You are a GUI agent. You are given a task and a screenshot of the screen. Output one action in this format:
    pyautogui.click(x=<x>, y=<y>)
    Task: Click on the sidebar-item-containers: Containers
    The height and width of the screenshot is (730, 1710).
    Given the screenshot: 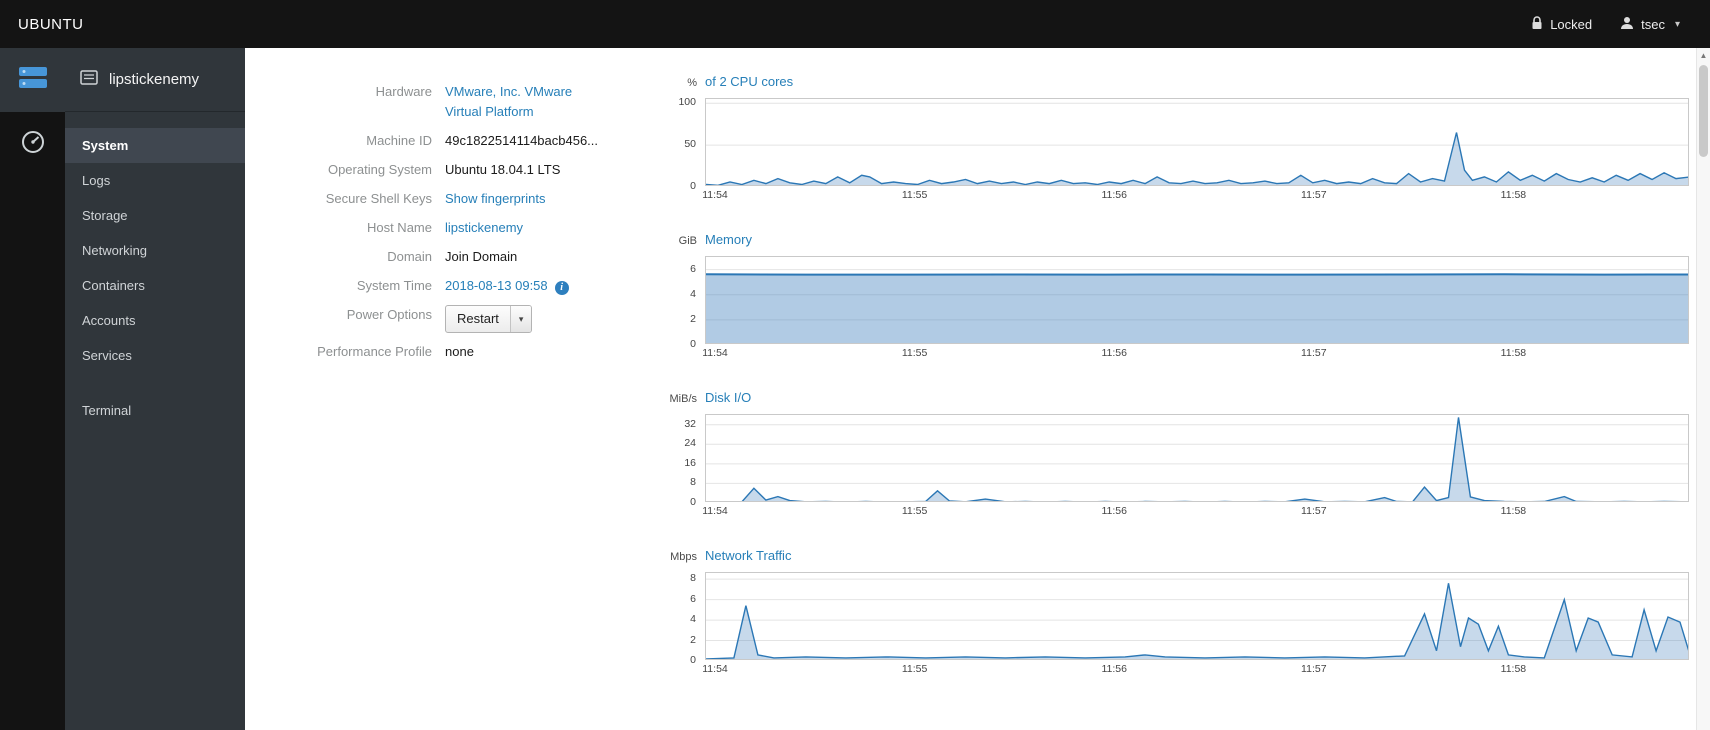 What is the action you would take?
    pyautogui.click(x=155, y=285)
    